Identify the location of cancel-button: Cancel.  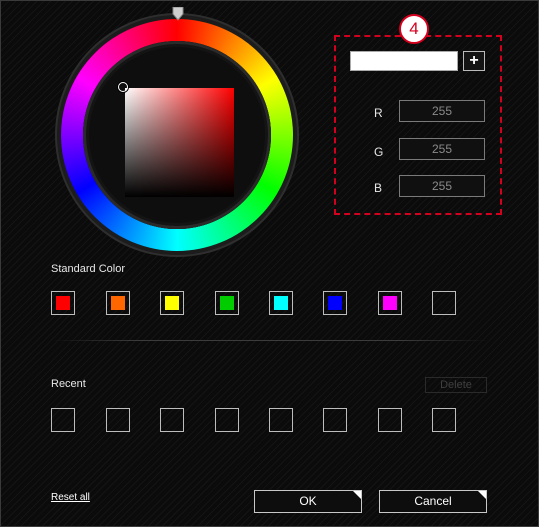
(433, 501).